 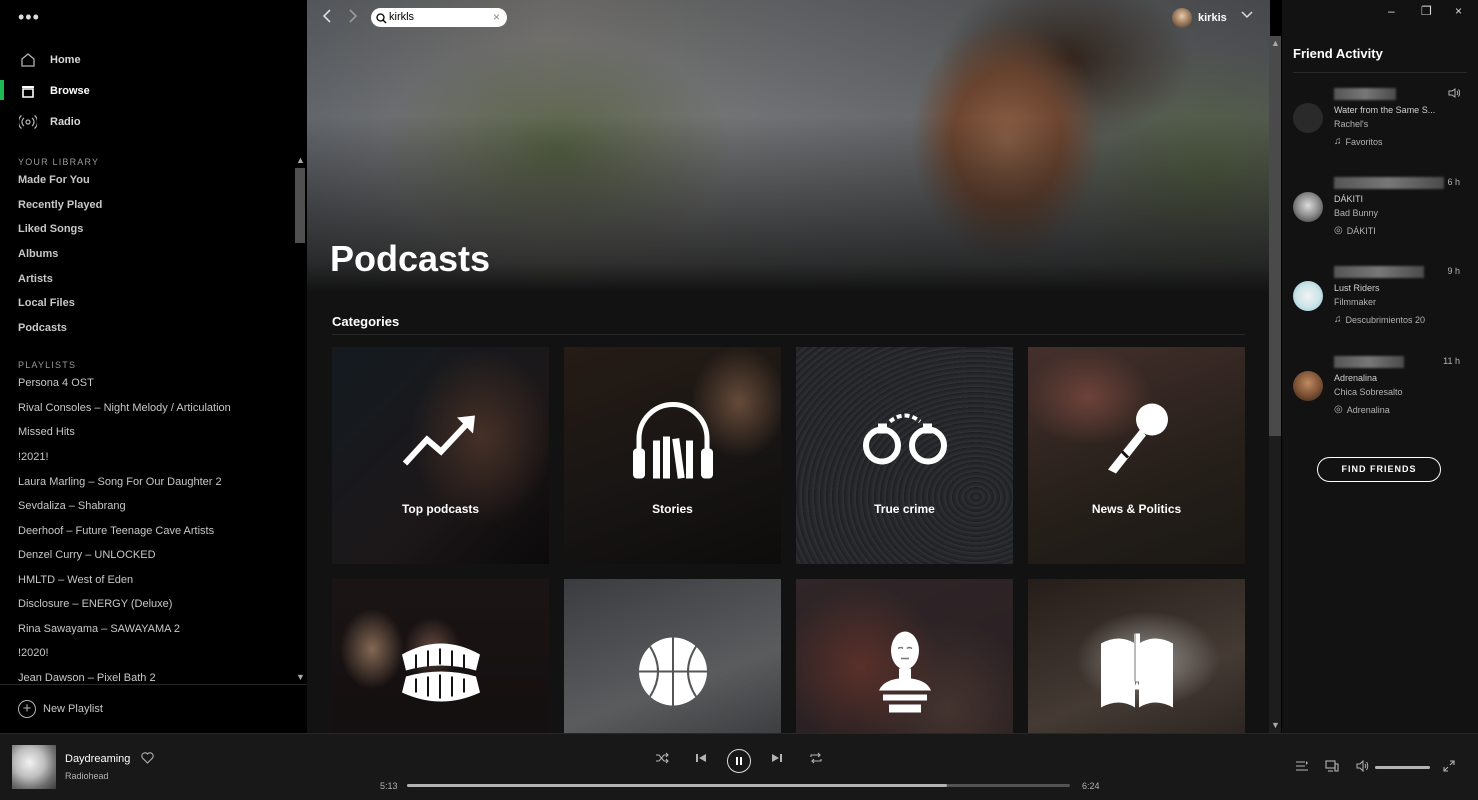 What do you see at coordinates (153, 122) in the screenshot?
I see `nav-radio: Radio` at bounding box center [153, 122].